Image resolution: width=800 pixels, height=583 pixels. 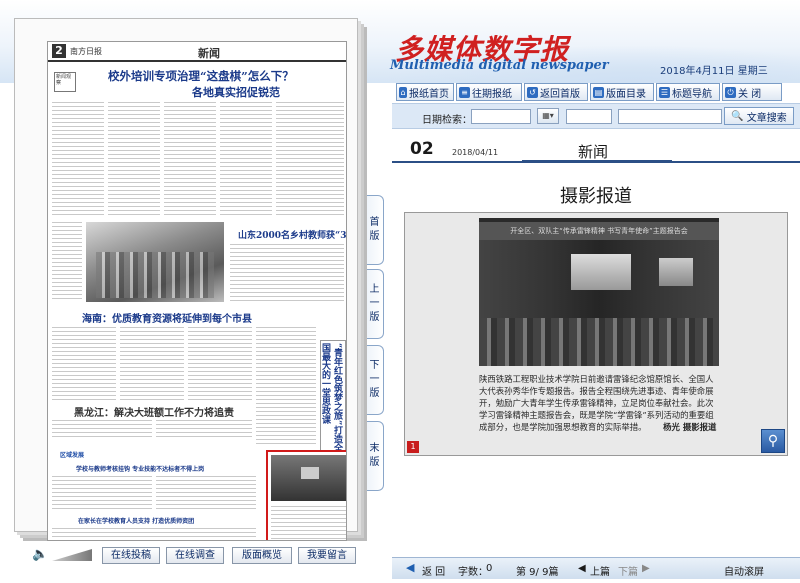 What do you see at coordinates (403, 92) in the screenshot?
I see `home-icon: ⌂` at bounding box center [403, 92].